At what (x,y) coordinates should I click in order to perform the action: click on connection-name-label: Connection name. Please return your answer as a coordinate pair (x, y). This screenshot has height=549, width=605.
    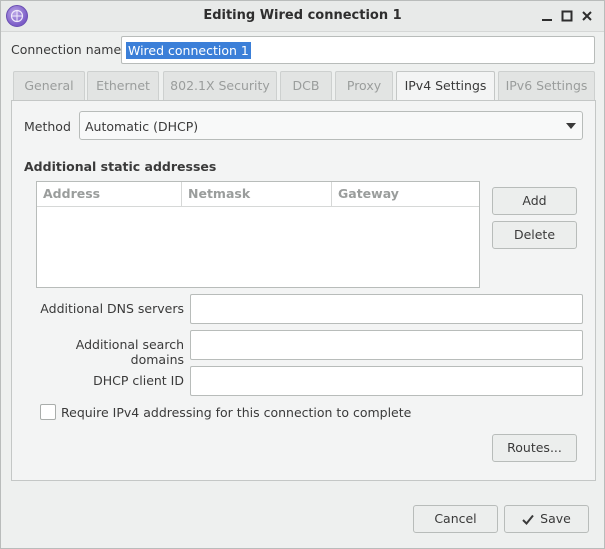
    Looking at the image, I should click on (66, 49).